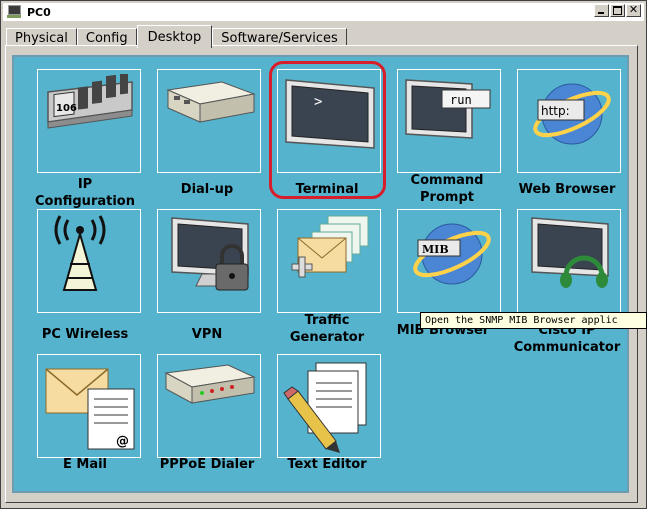  What do you see at coordinates (327, 189) in the screenshot?
I see `terminal-label: Terminal` at bounding box center [327, 189].